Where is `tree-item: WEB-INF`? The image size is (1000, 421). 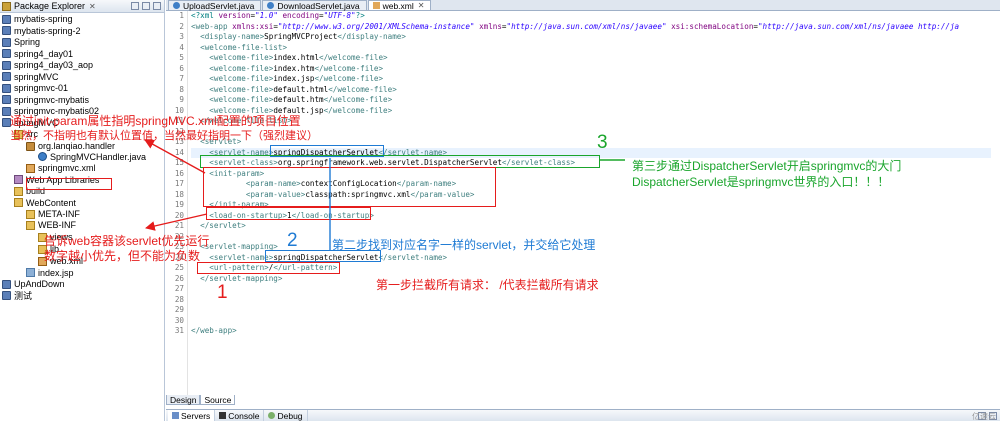 tree-item: WEB-INF is located at coordinates (51, 225).